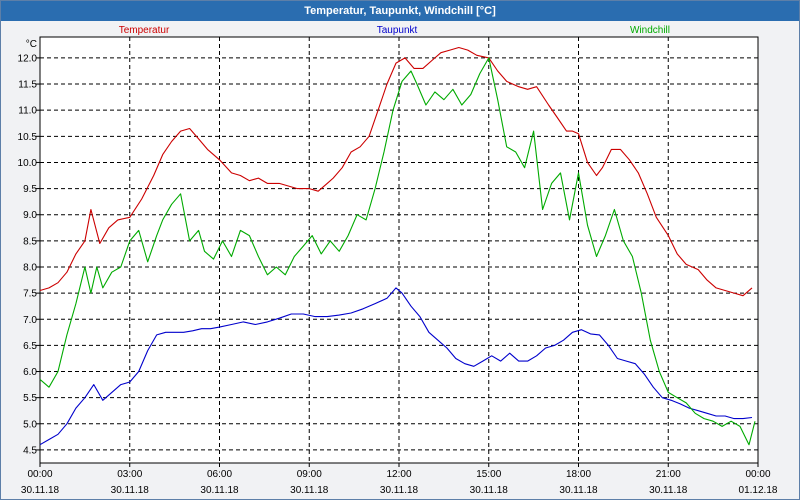 This screenshot has height=500, width=800. I want to click on y-tick-label: 8.0, so click(30, 267).